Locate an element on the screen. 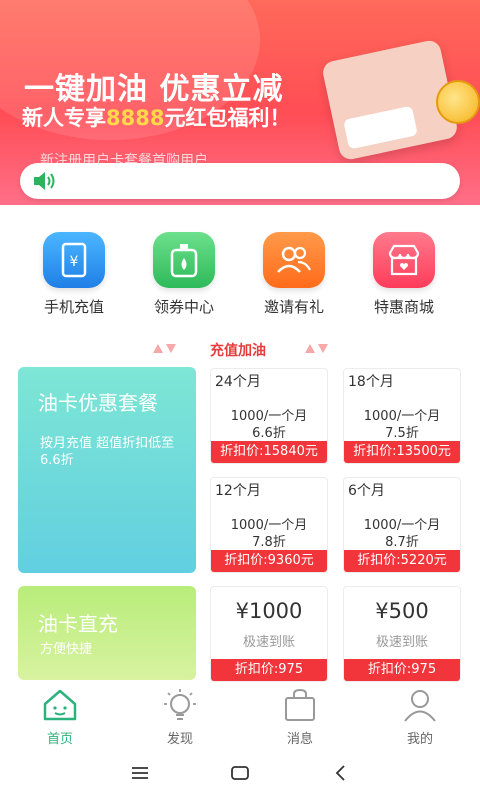 The height and width of the screenshot is (800, 480). user-icon is located at coordinates (420, 706).